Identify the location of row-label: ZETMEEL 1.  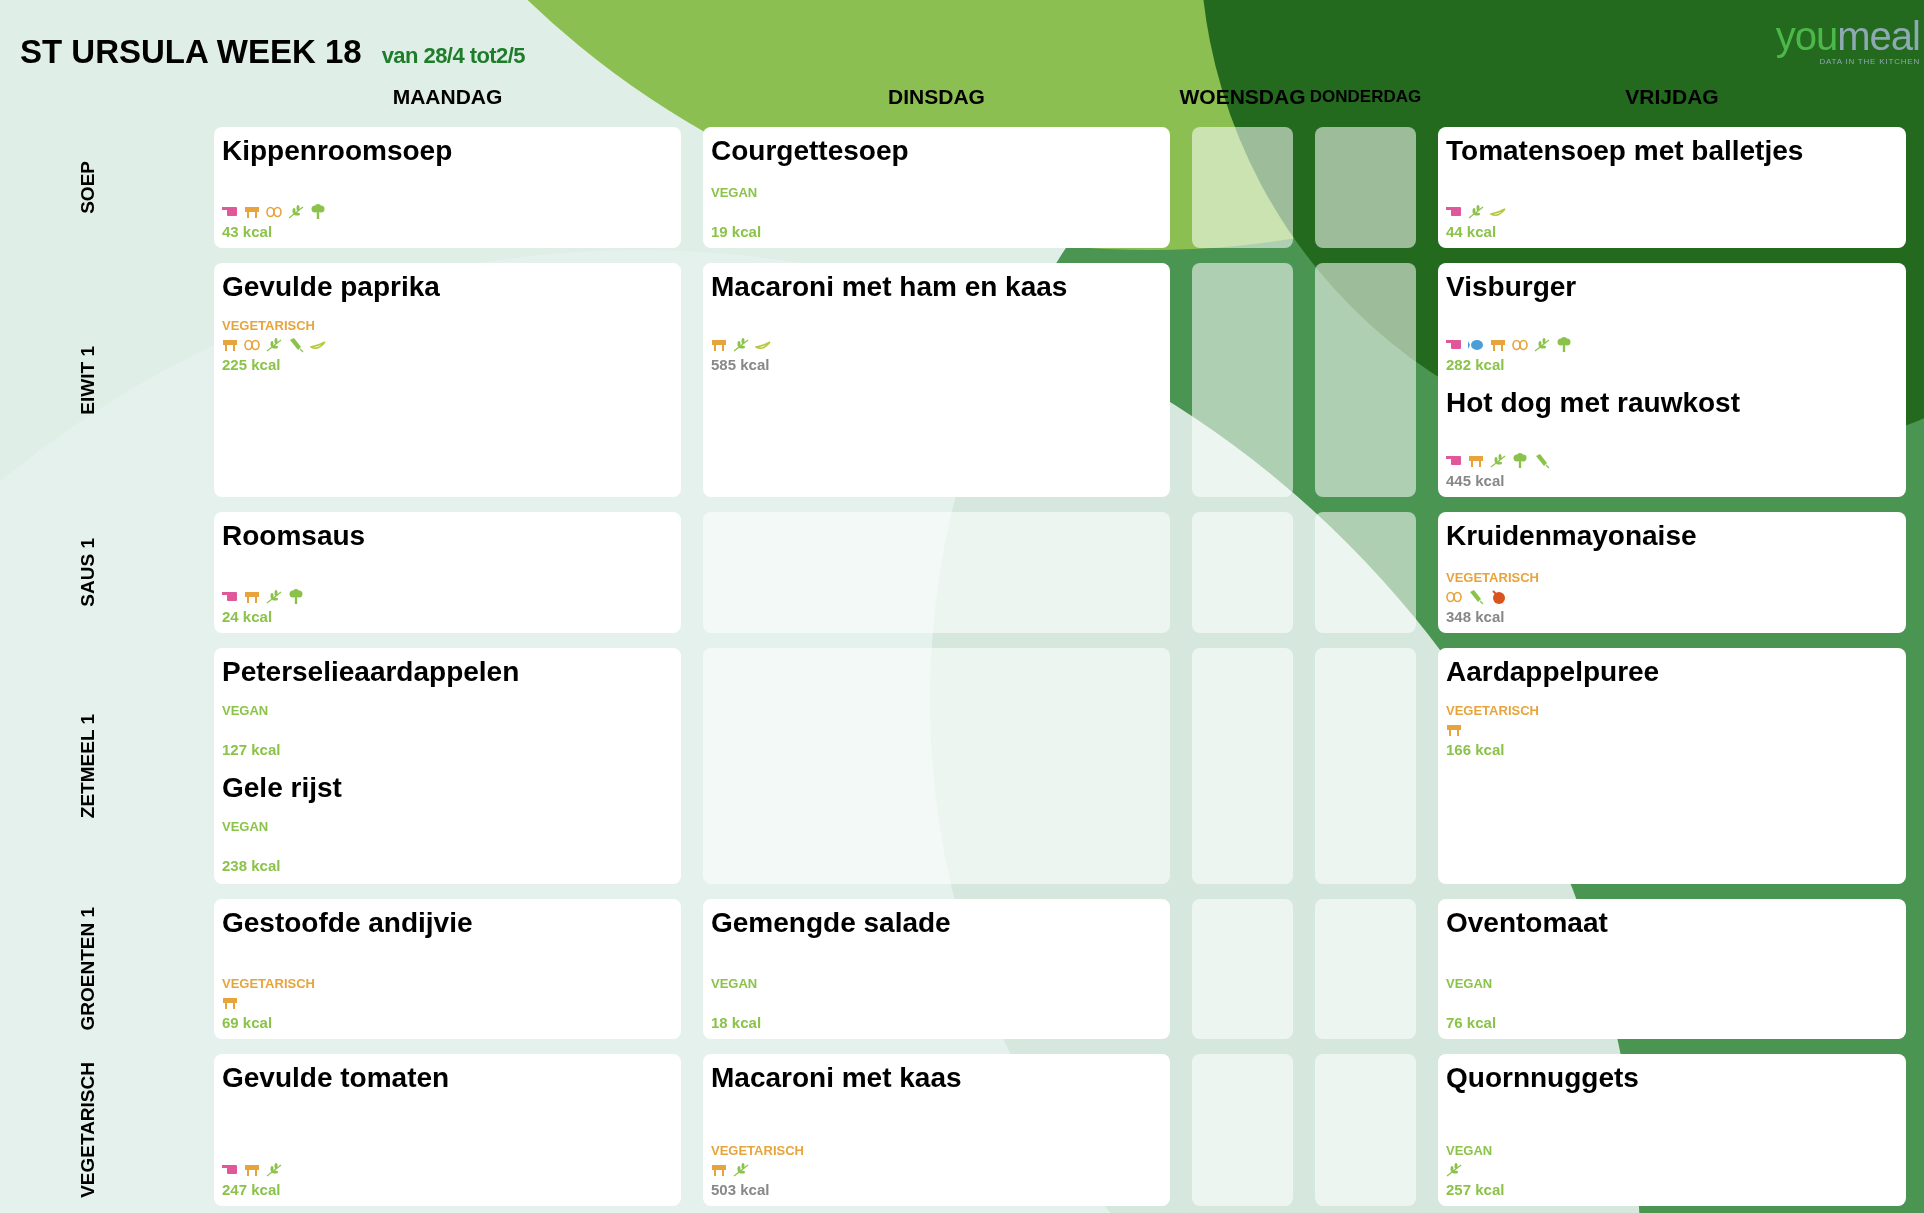
(87, 766).